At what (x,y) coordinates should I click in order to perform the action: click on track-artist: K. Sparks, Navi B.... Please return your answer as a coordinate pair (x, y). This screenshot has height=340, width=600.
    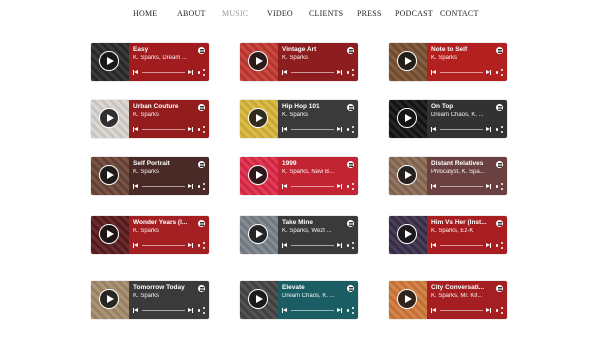
    Looking at the image, I should click on (312, 172).